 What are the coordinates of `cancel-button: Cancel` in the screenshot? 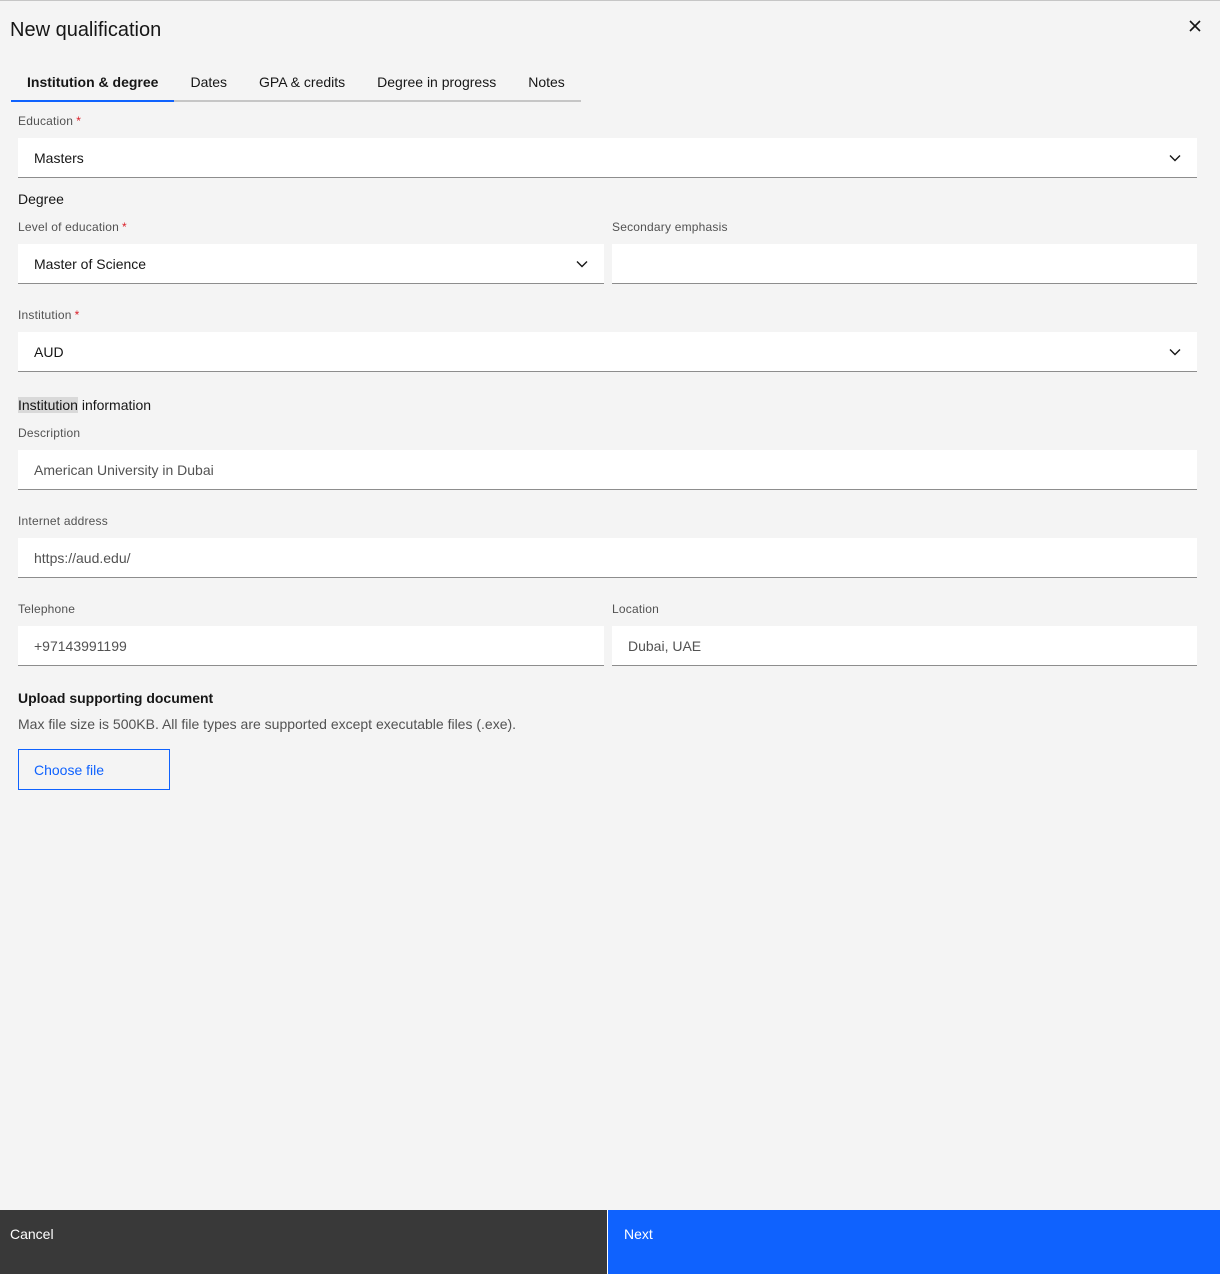 It's located at (303, 1242).